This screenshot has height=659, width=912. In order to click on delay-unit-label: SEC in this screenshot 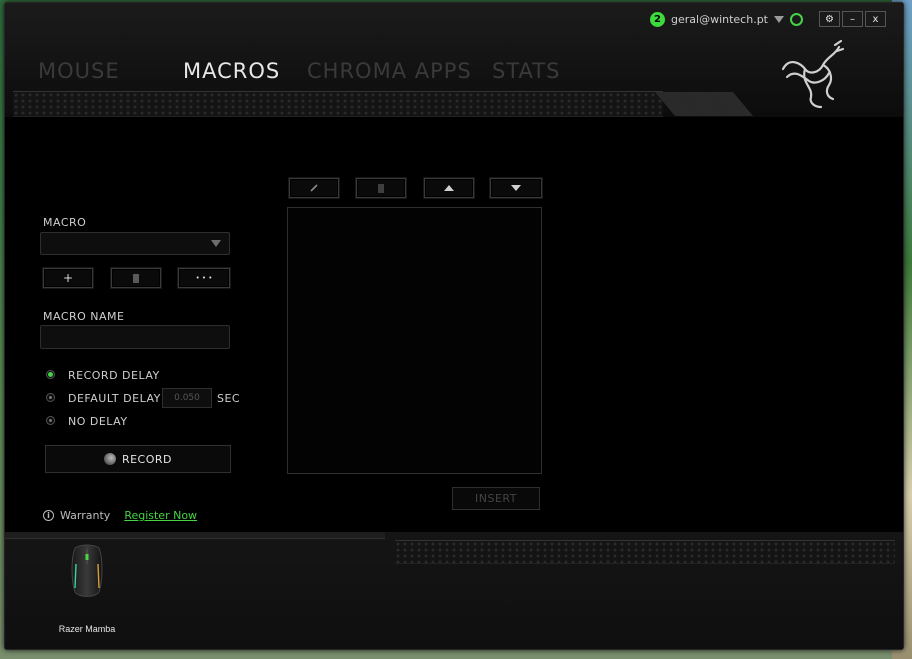, I will do `click(229, 398)`.